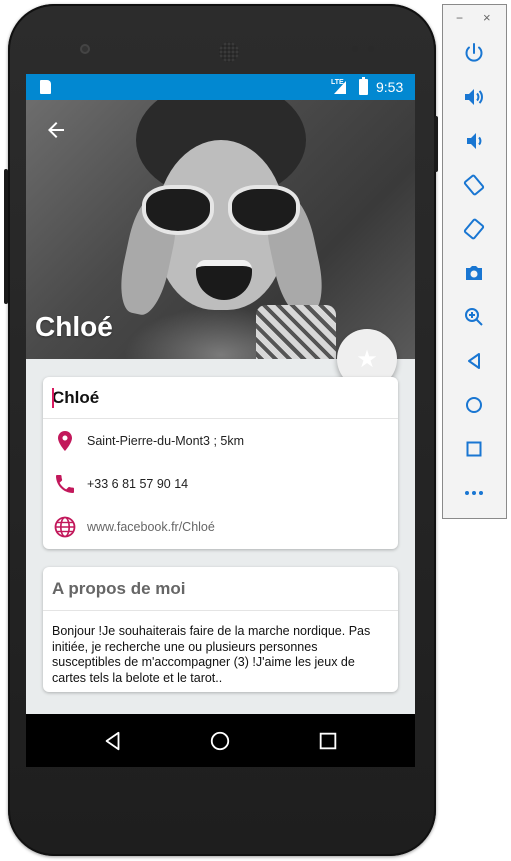  I want to click on light-sensor, so click(371, 49).